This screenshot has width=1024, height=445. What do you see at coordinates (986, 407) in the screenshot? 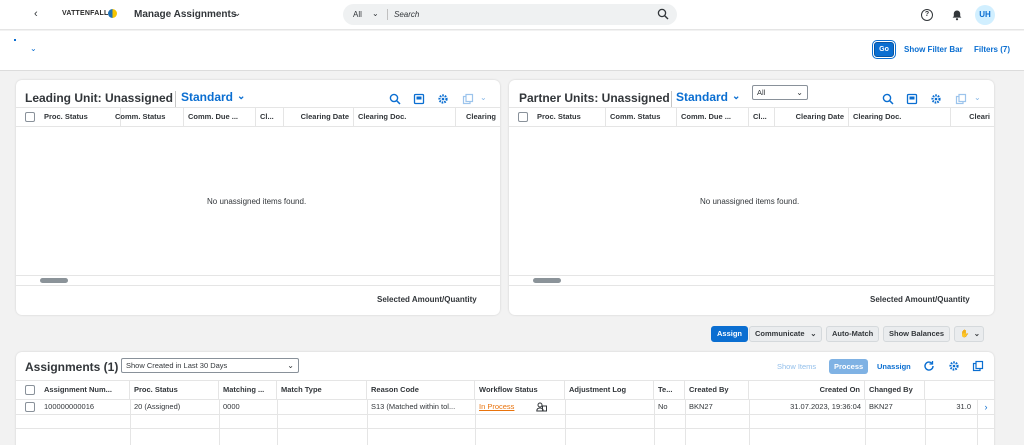
I see `row-navigation-chevron-icon: ›` at bounding box center [986, 407].